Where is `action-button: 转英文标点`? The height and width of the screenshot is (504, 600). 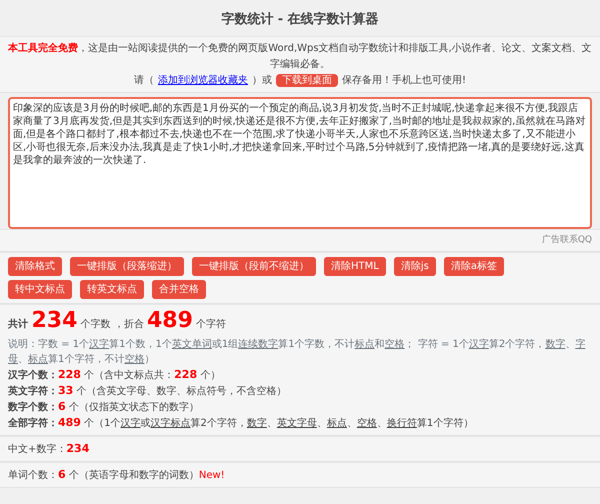
action-button: 转英文标点 is located at coordinates (112, 289).